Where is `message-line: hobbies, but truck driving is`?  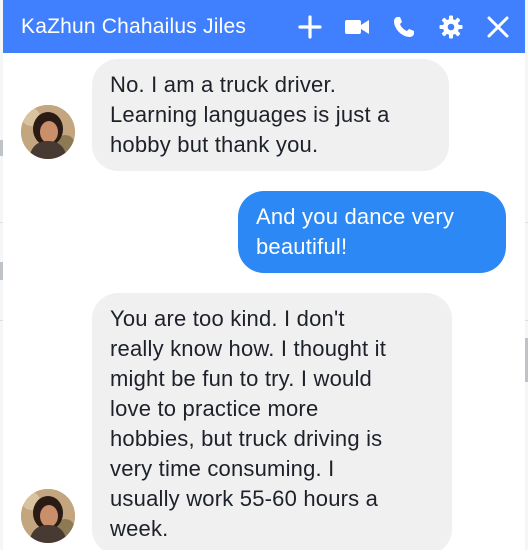
message-line: hobbies, but truck driving is is located at coordinates (246, 438).